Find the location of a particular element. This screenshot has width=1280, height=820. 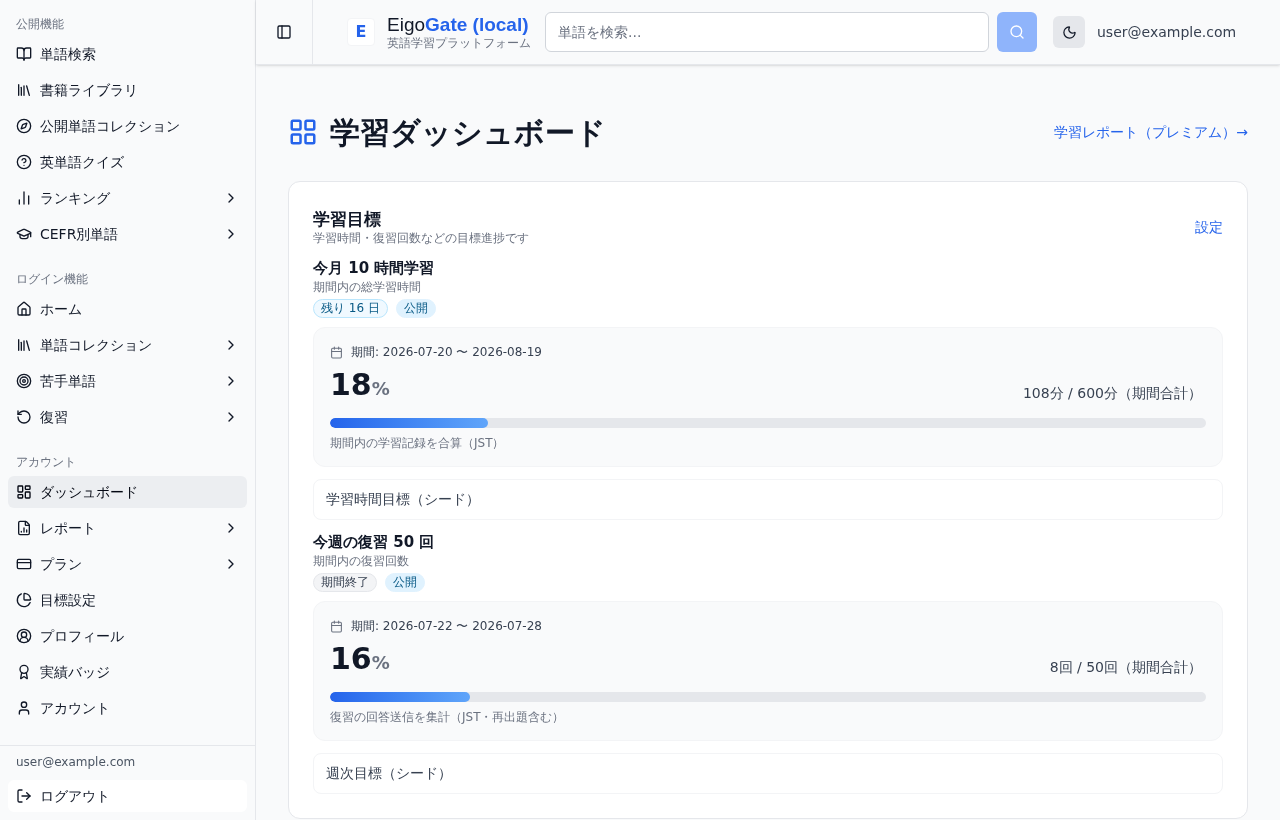

theme-toggle-button is located at coordinates (1069, 32).